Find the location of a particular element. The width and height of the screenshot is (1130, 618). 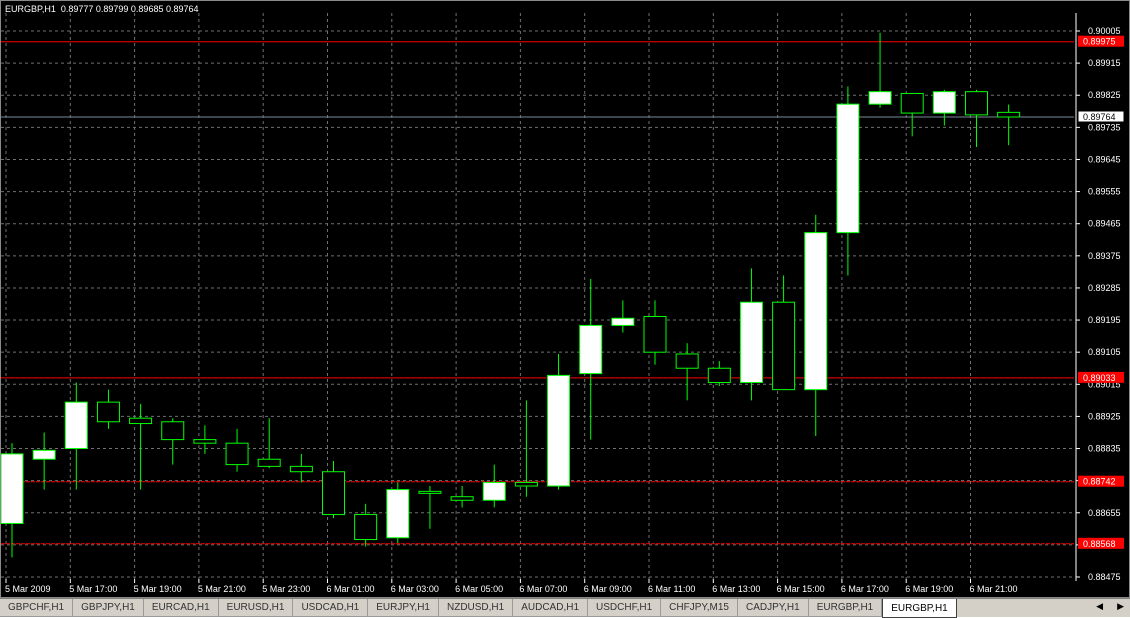

price-tick-label: 0.88925 is located at coordinates (1104, 416).